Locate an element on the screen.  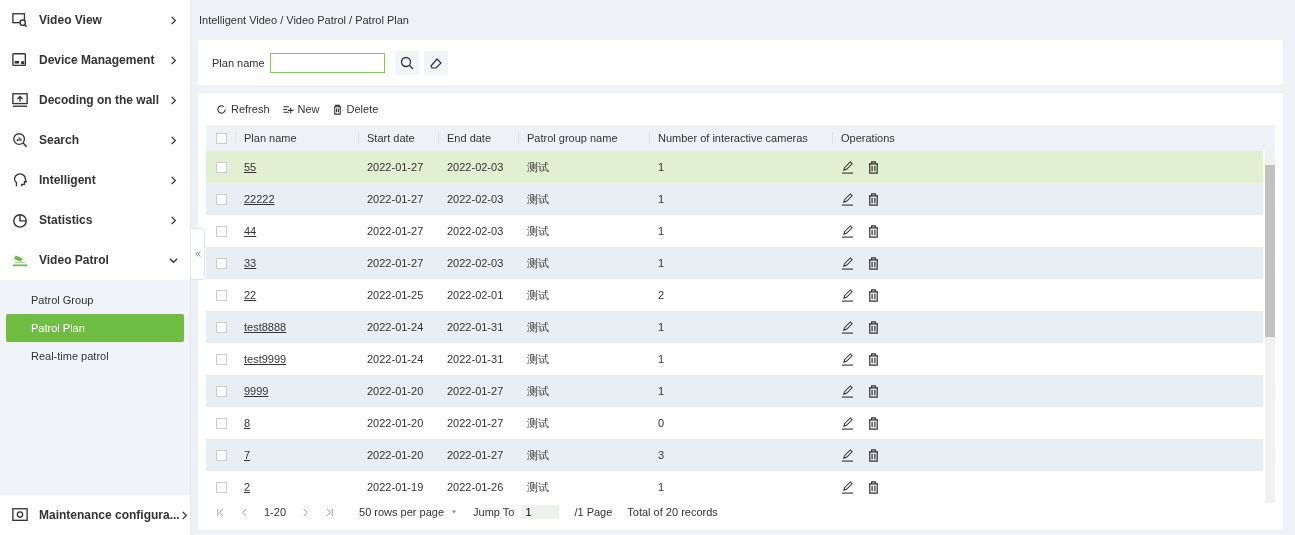
plan-name-link: 9999 is located at coordinates (305, 391).